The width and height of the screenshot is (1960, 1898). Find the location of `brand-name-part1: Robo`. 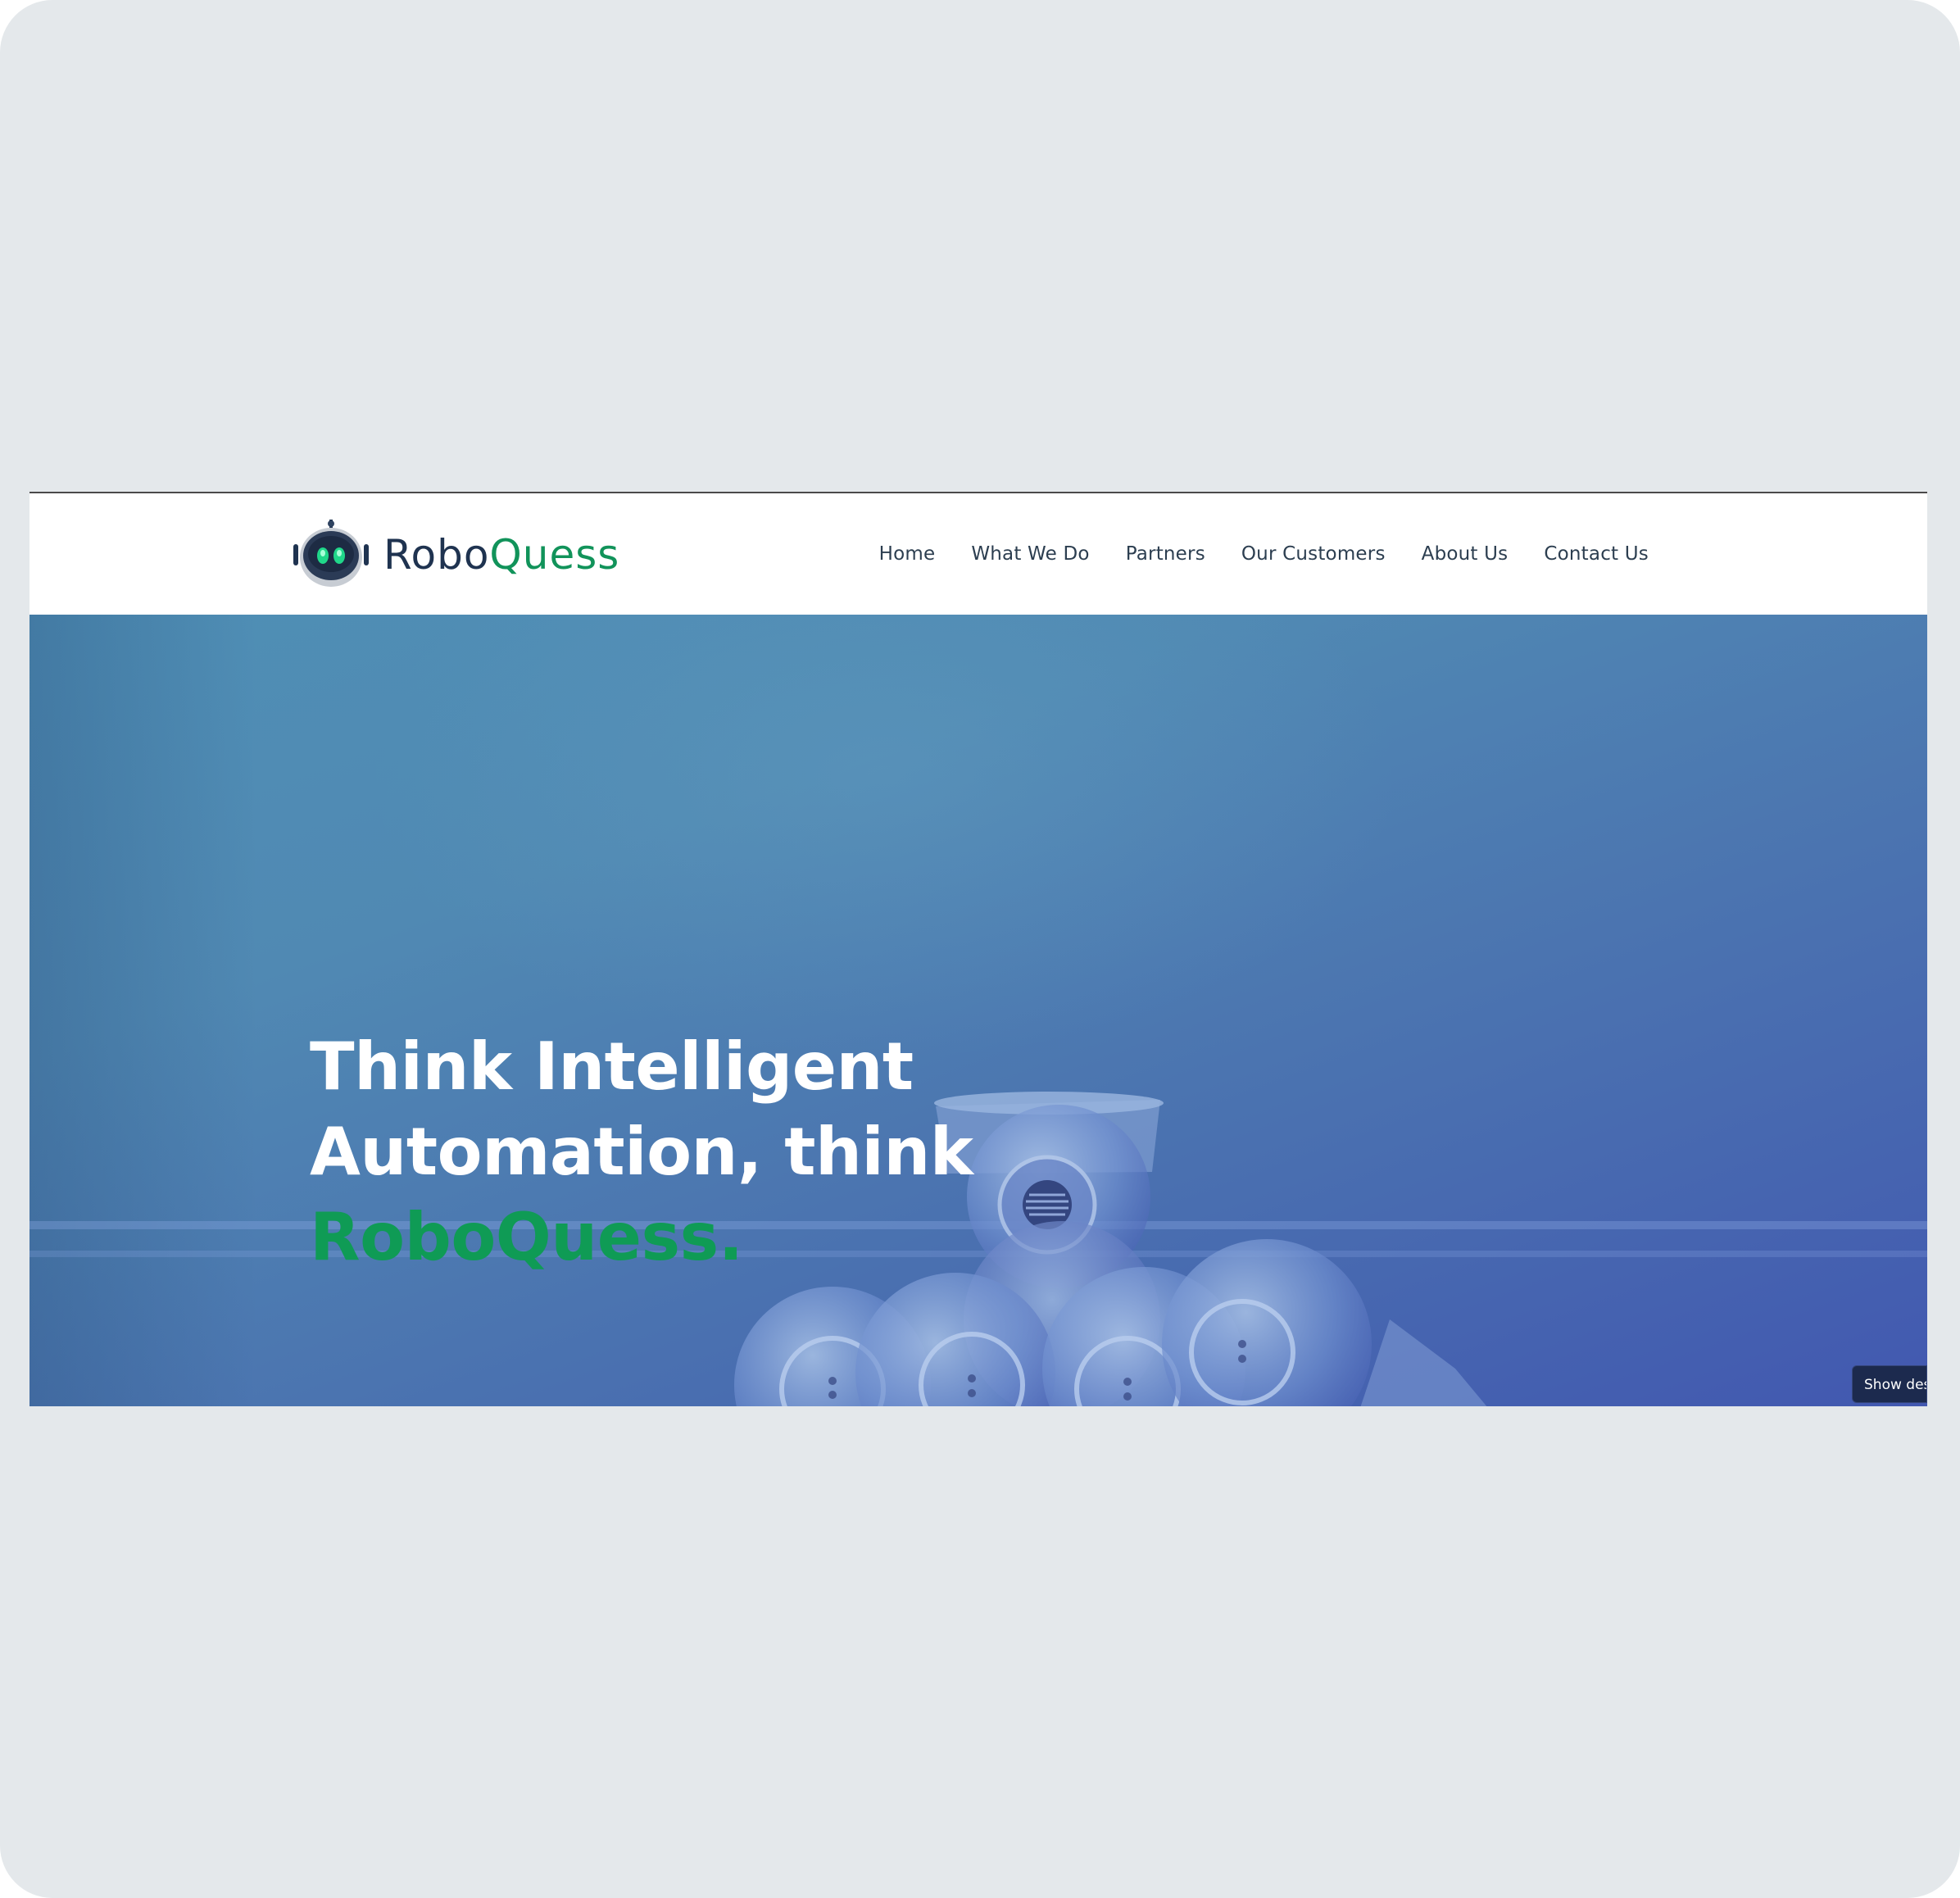

brand-name-part1: Robo is located at coordinates (436, 555).